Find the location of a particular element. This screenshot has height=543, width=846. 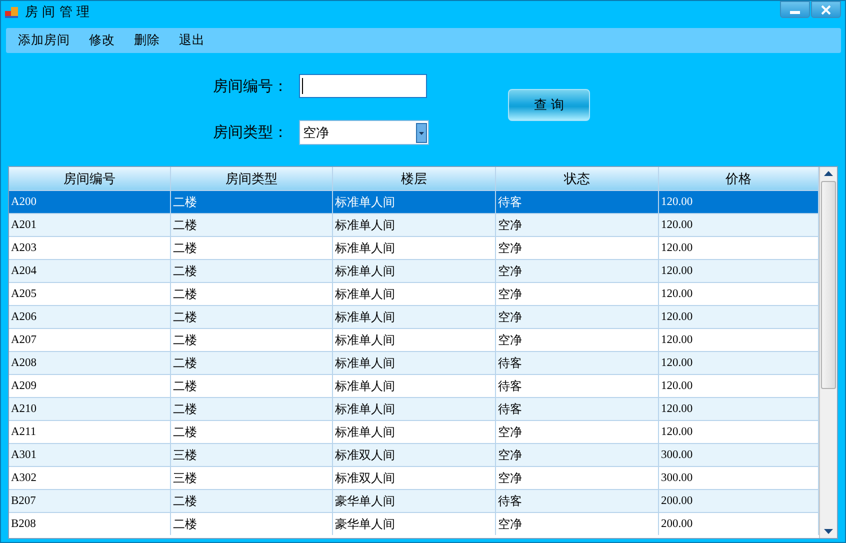

table-row: A211 二楼 标准单人间 空净 120.00 is located at coordinates (414, 431).